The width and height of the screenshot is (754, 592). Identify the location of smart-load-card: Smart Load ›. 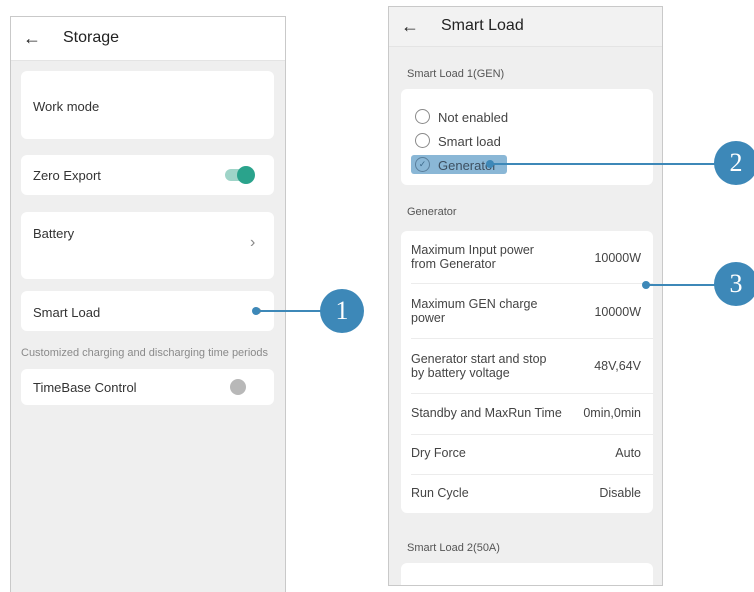
(147, 311).